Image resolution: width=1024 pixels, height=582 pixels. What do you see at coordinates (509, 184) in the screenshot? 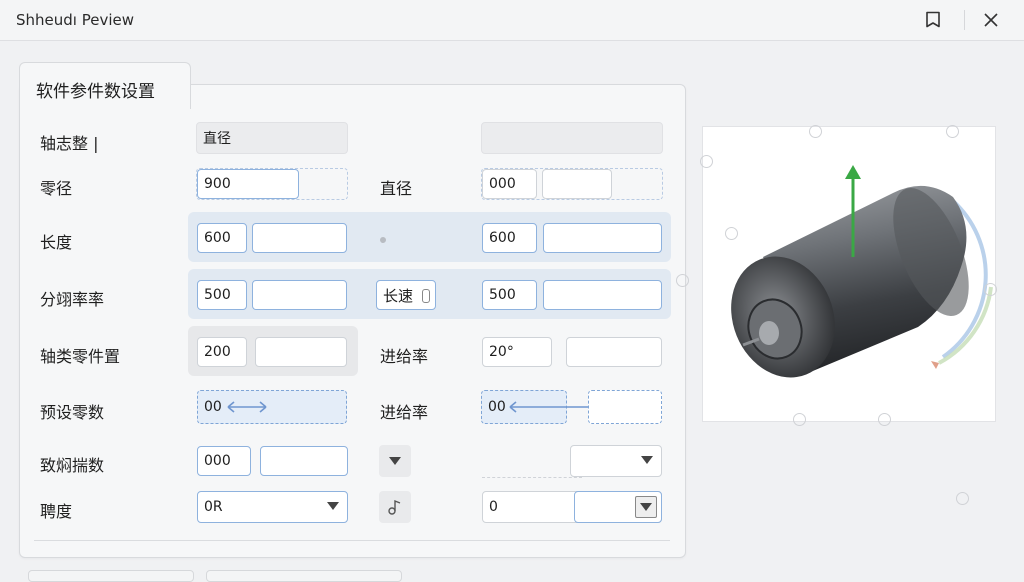
I see `diameter-input: 000` at bounding box center [509, 184].